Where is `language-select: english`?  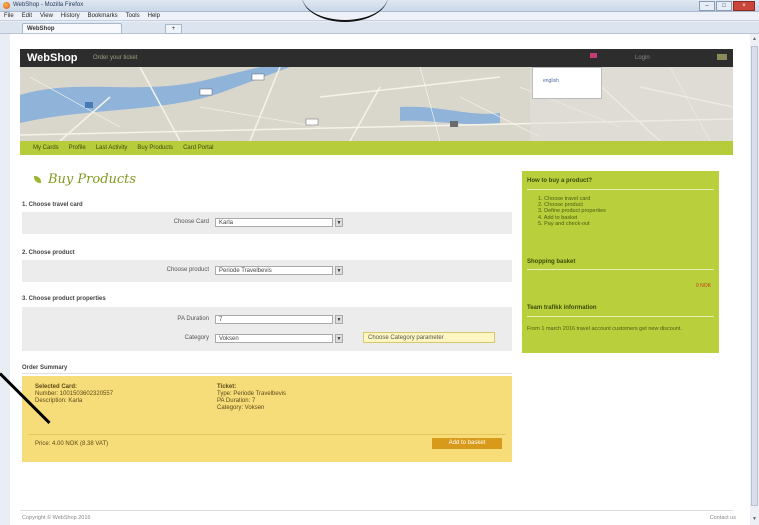 language-select: english is located at coordinates (567, 83).